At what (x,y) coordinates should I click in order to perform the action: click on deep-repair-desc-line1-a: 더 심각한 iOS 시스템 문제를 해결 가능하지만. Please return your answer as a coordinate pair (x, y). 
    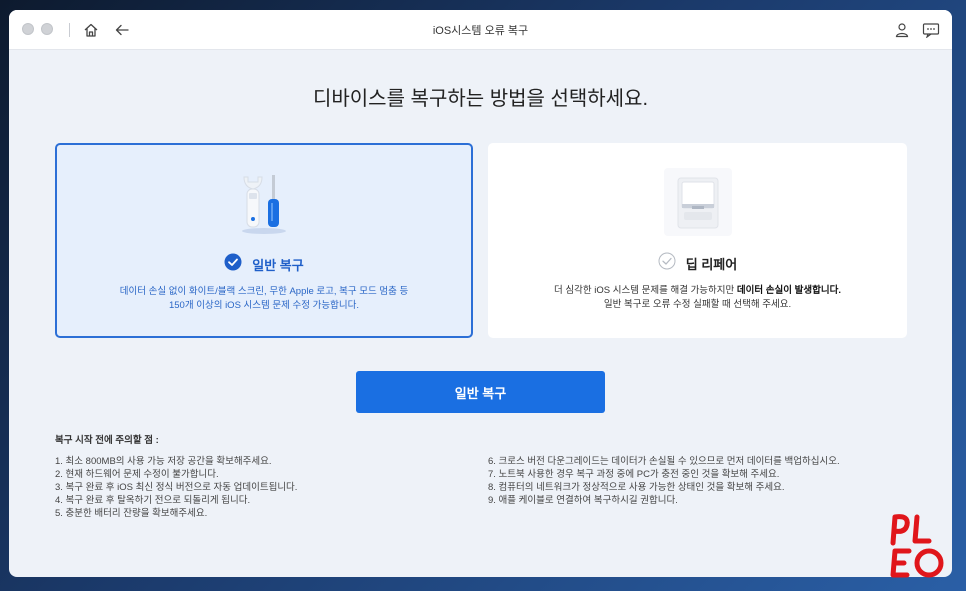
    Looking at the image, I should click on (645, 290).